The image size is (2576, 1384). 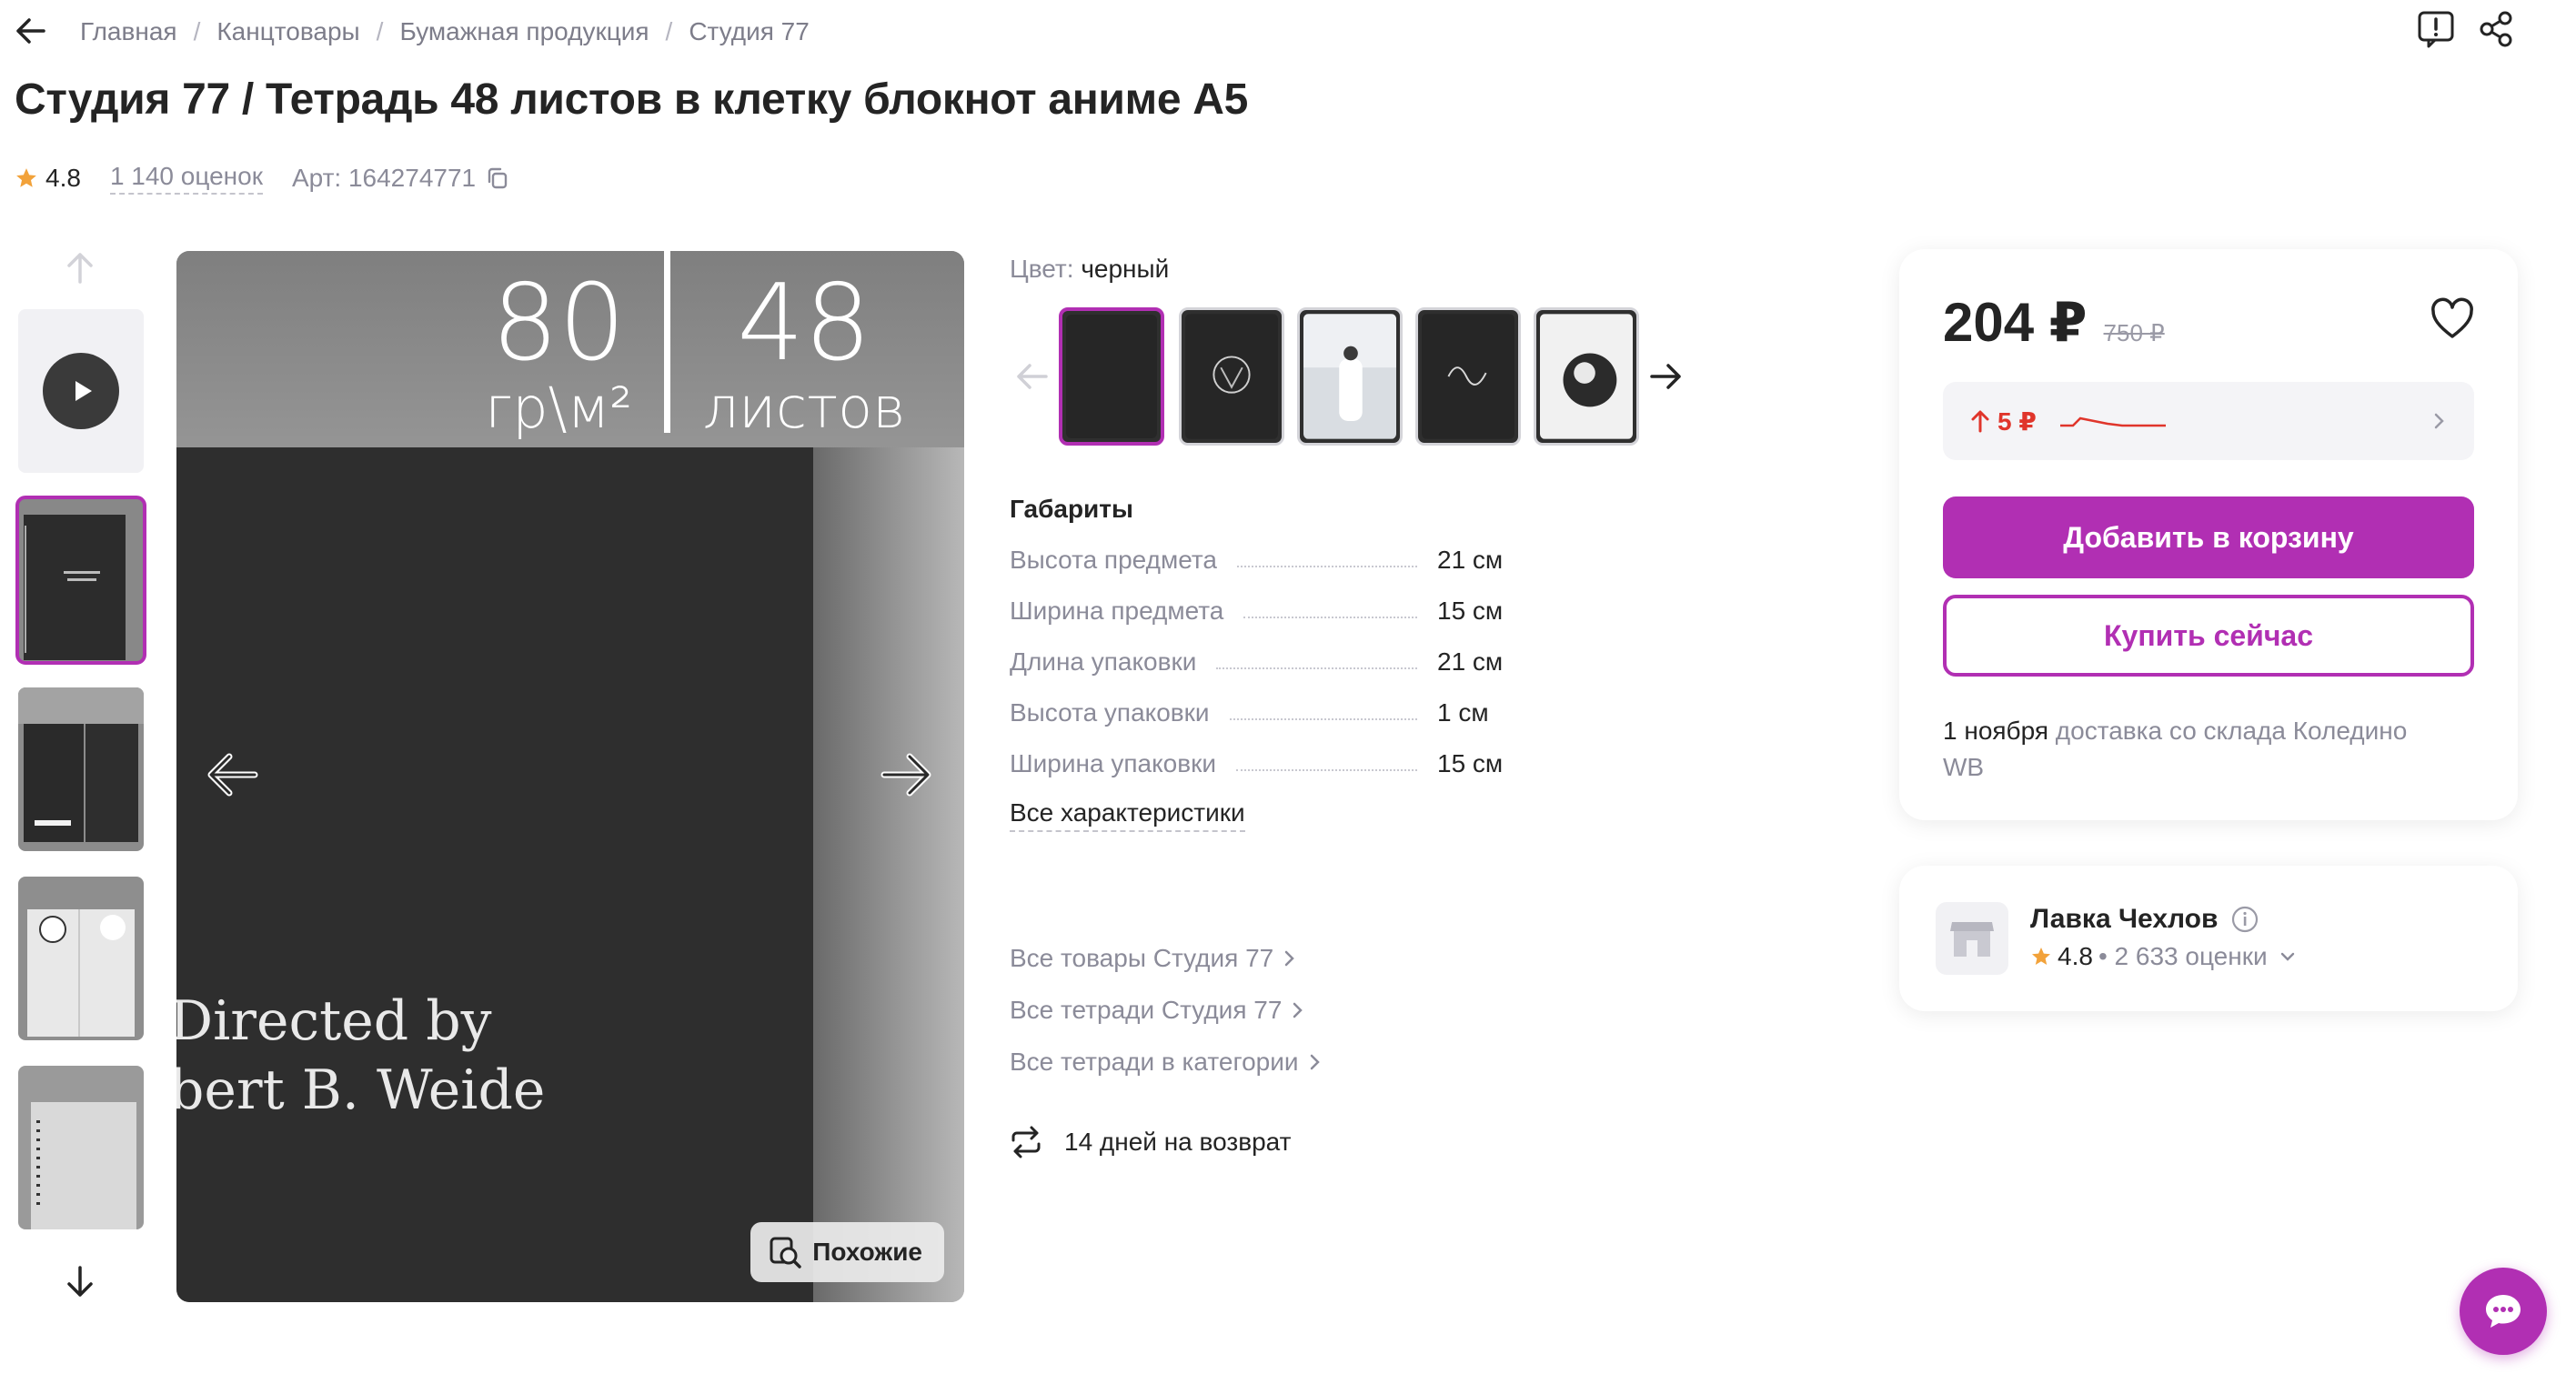 I want to click on image-paper-density: 80 гр\м², so click(x=558, y=355).